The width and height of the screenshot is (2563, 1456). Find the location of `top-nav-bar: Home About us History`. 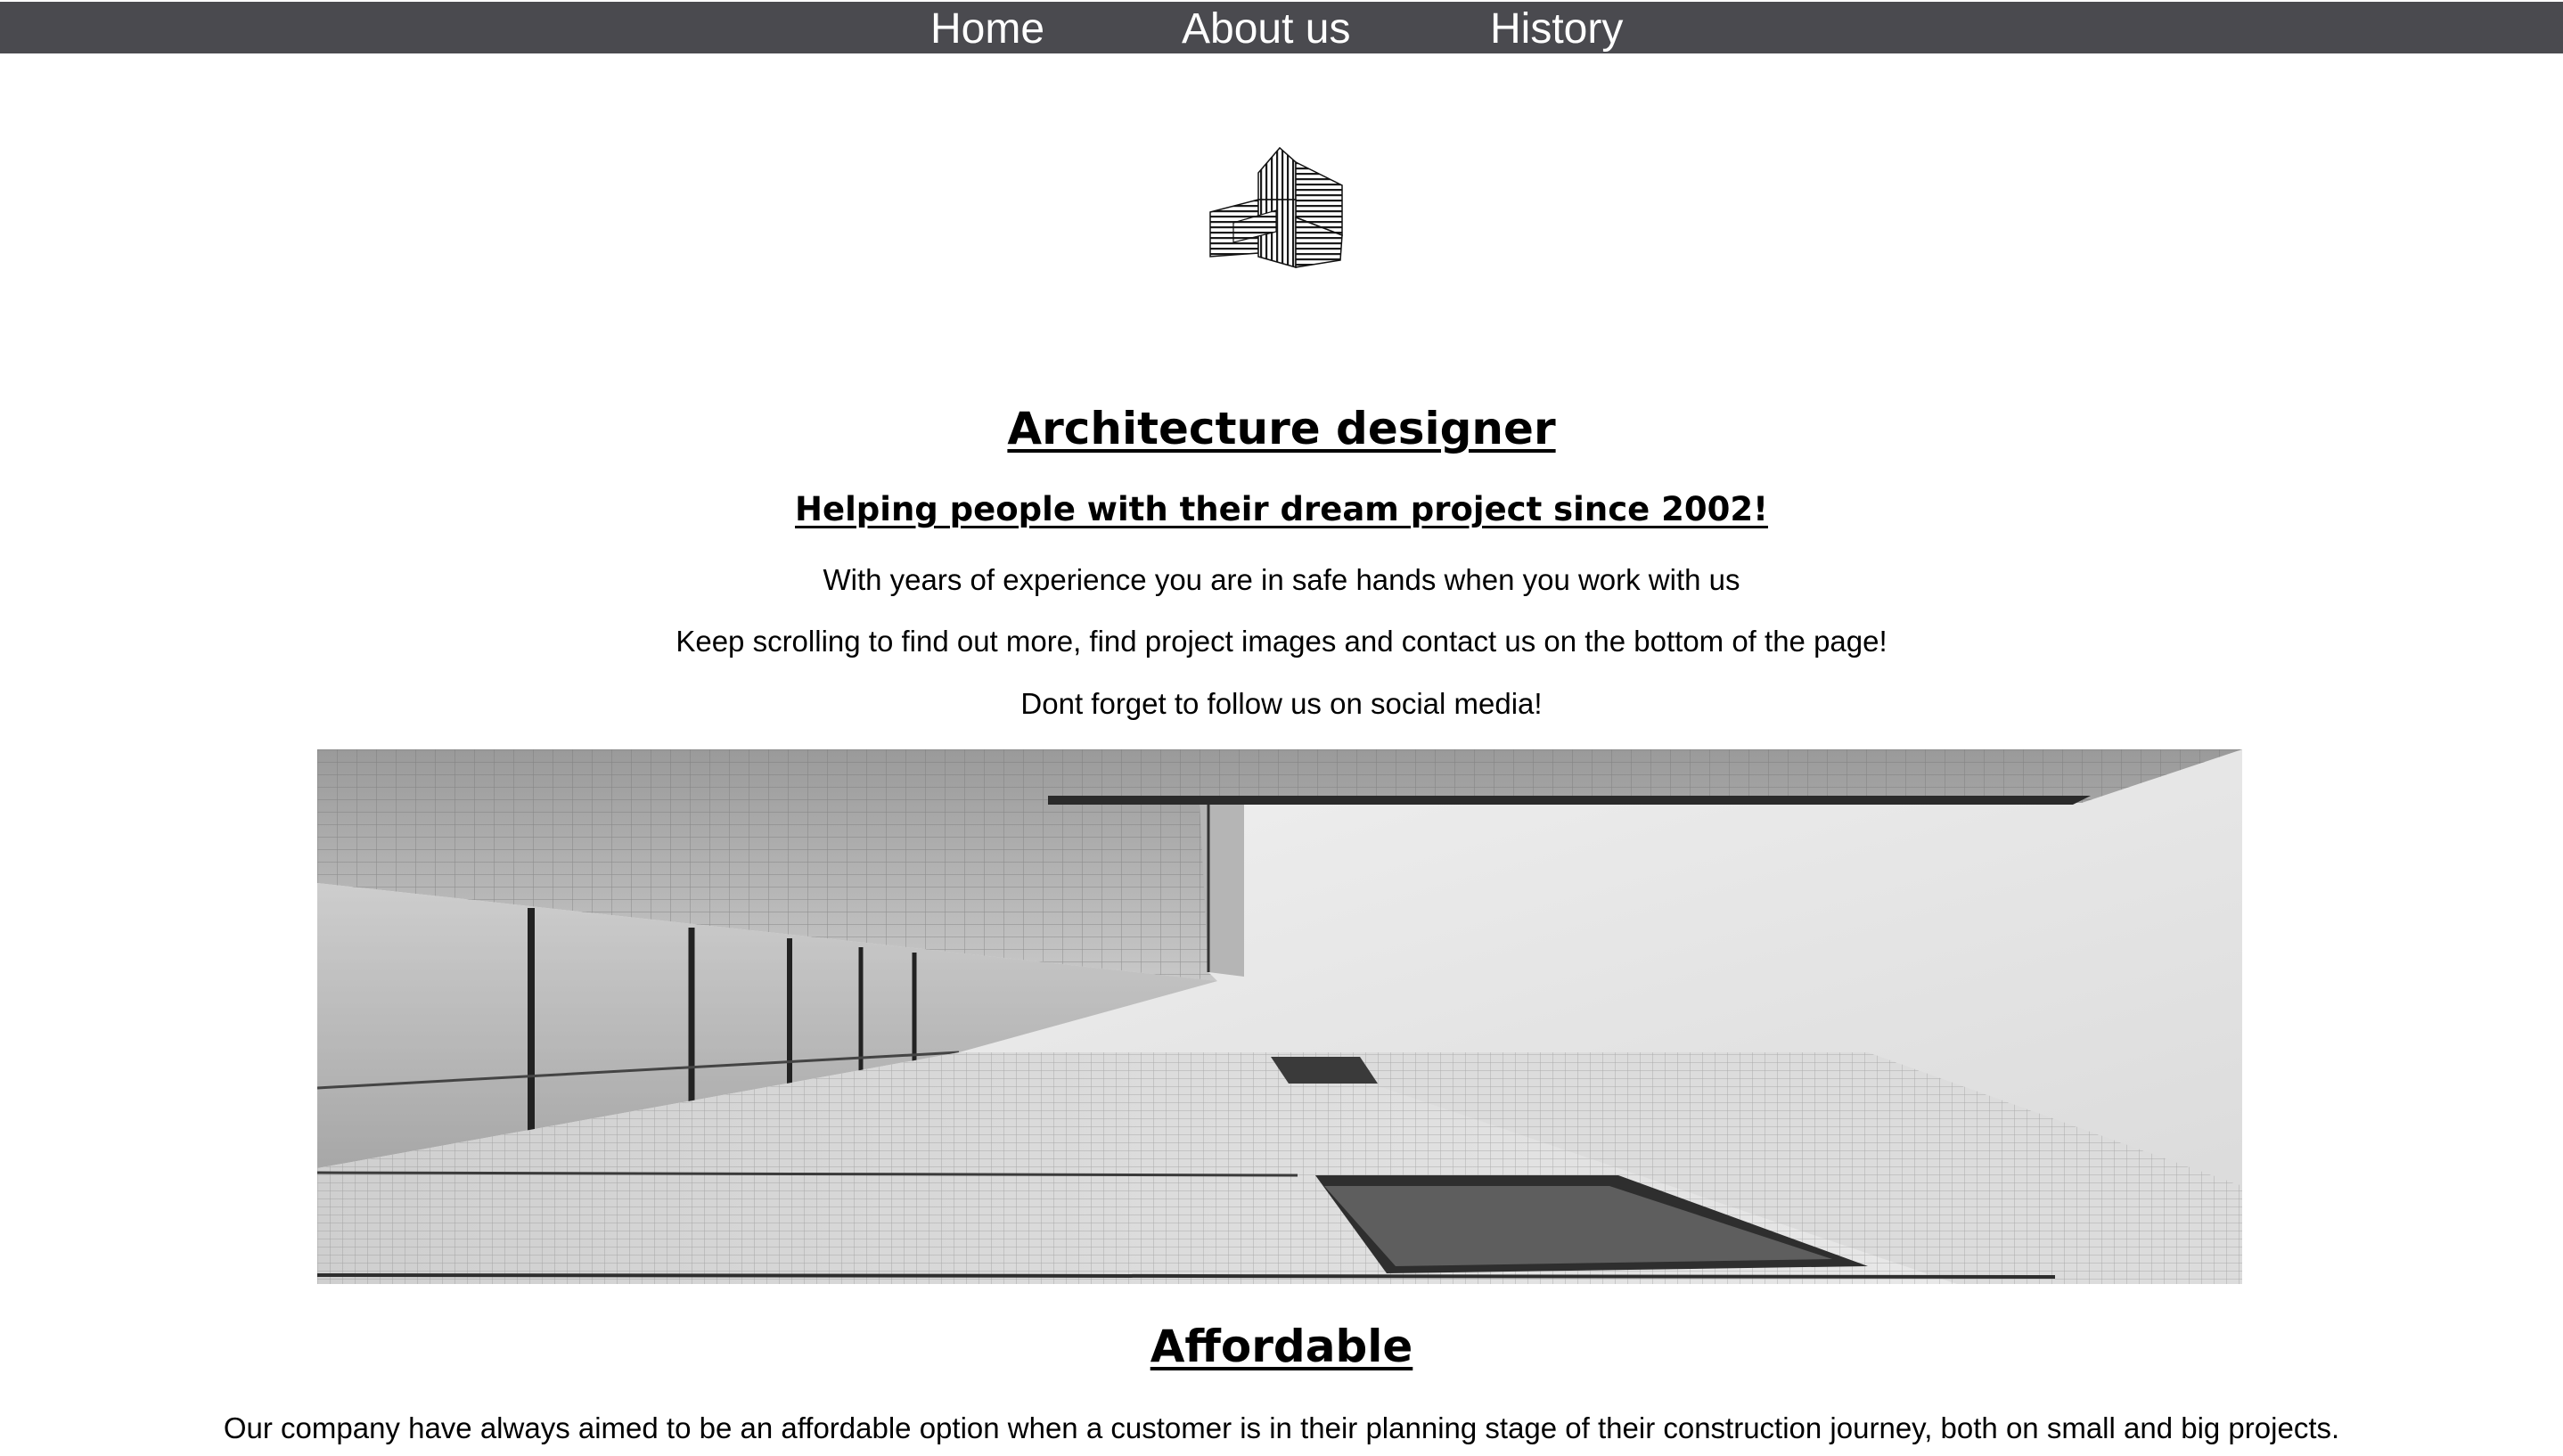

top-nav-bar: Home About us History is located at coordinates (1281, 28).